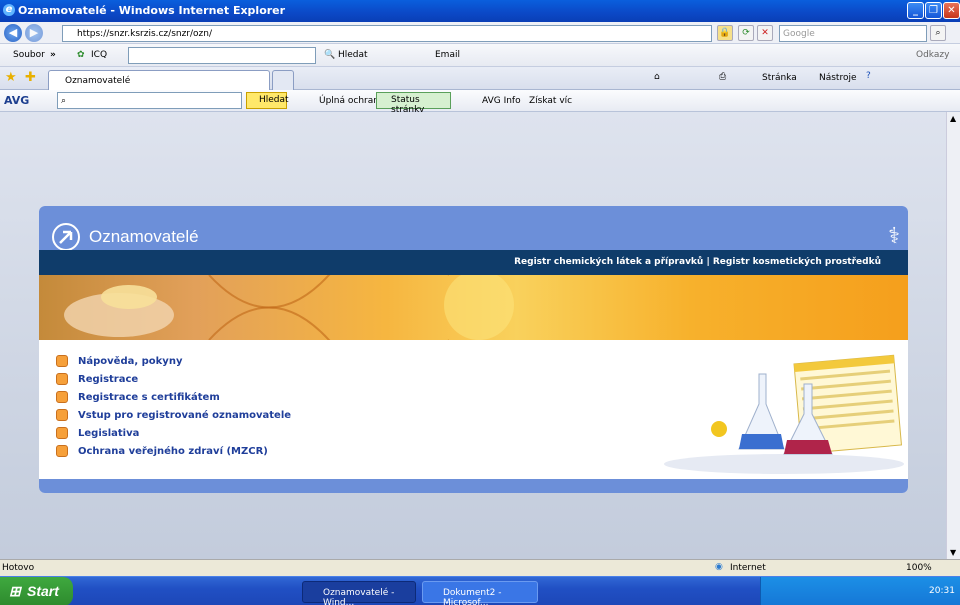  What do you see at coordinates (473, 486) in the screenshot?
I see `panel-footer` at bounding box center [473, 486].